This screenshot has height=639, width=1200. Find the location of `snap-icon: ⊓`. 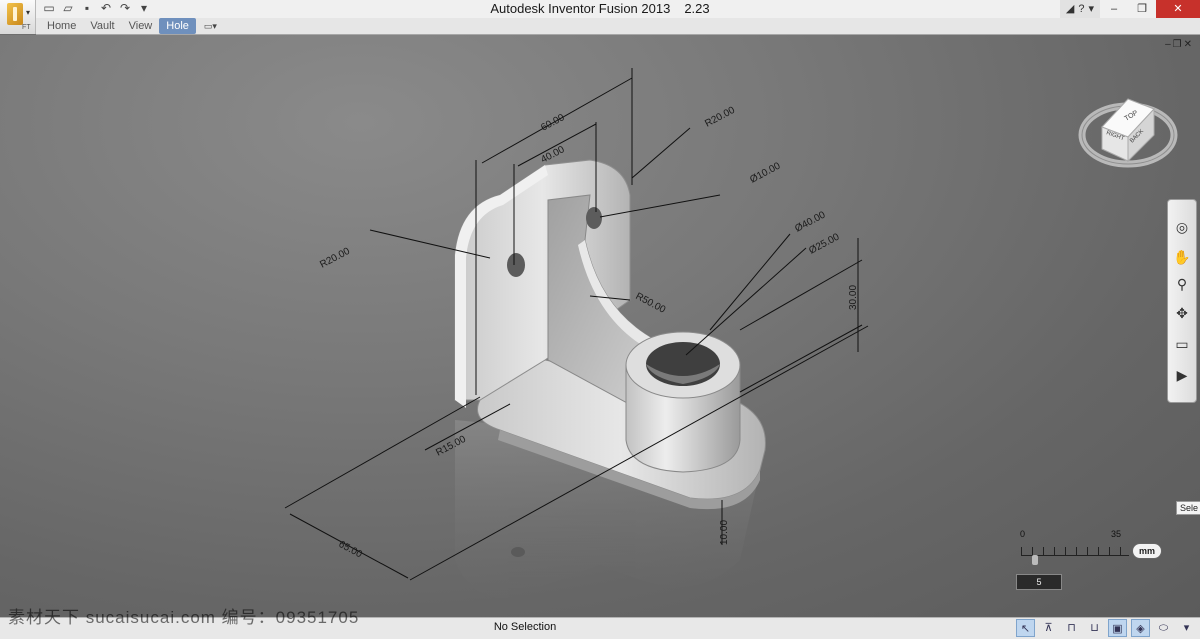

snap-icon: ⊓ is located at coordinates (1071, 628).